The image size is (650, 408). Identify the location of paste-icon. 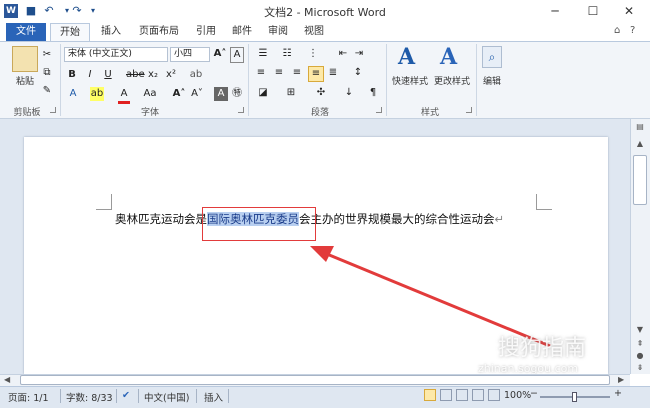
(25, 59).